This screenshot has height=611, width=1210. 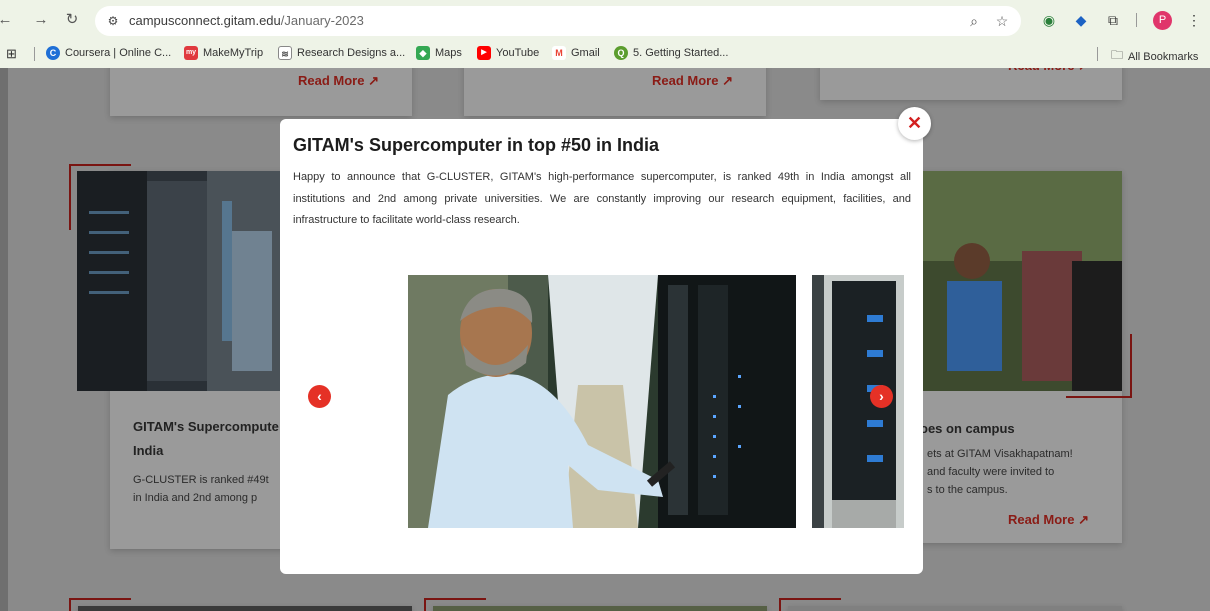 I want to click on reload-icon: ↻, so click(x=72, y=20).